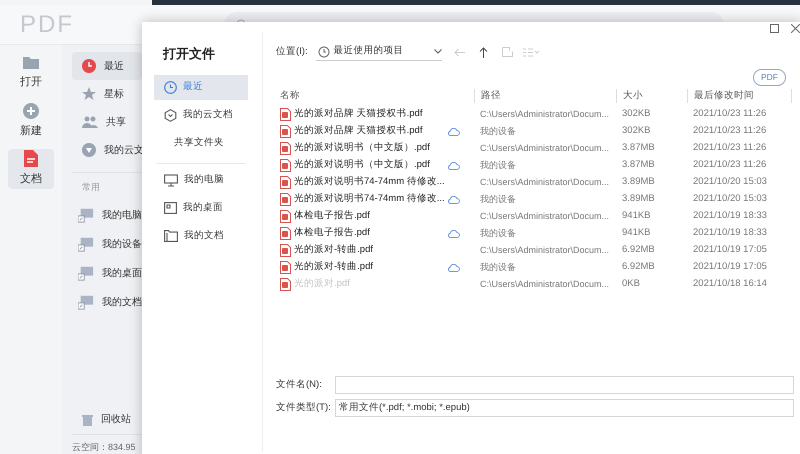 This screenshot has width=800, height=454. Describe the element at coordinates (90, 122) in the screenshot. I see `people-icon` at that location.